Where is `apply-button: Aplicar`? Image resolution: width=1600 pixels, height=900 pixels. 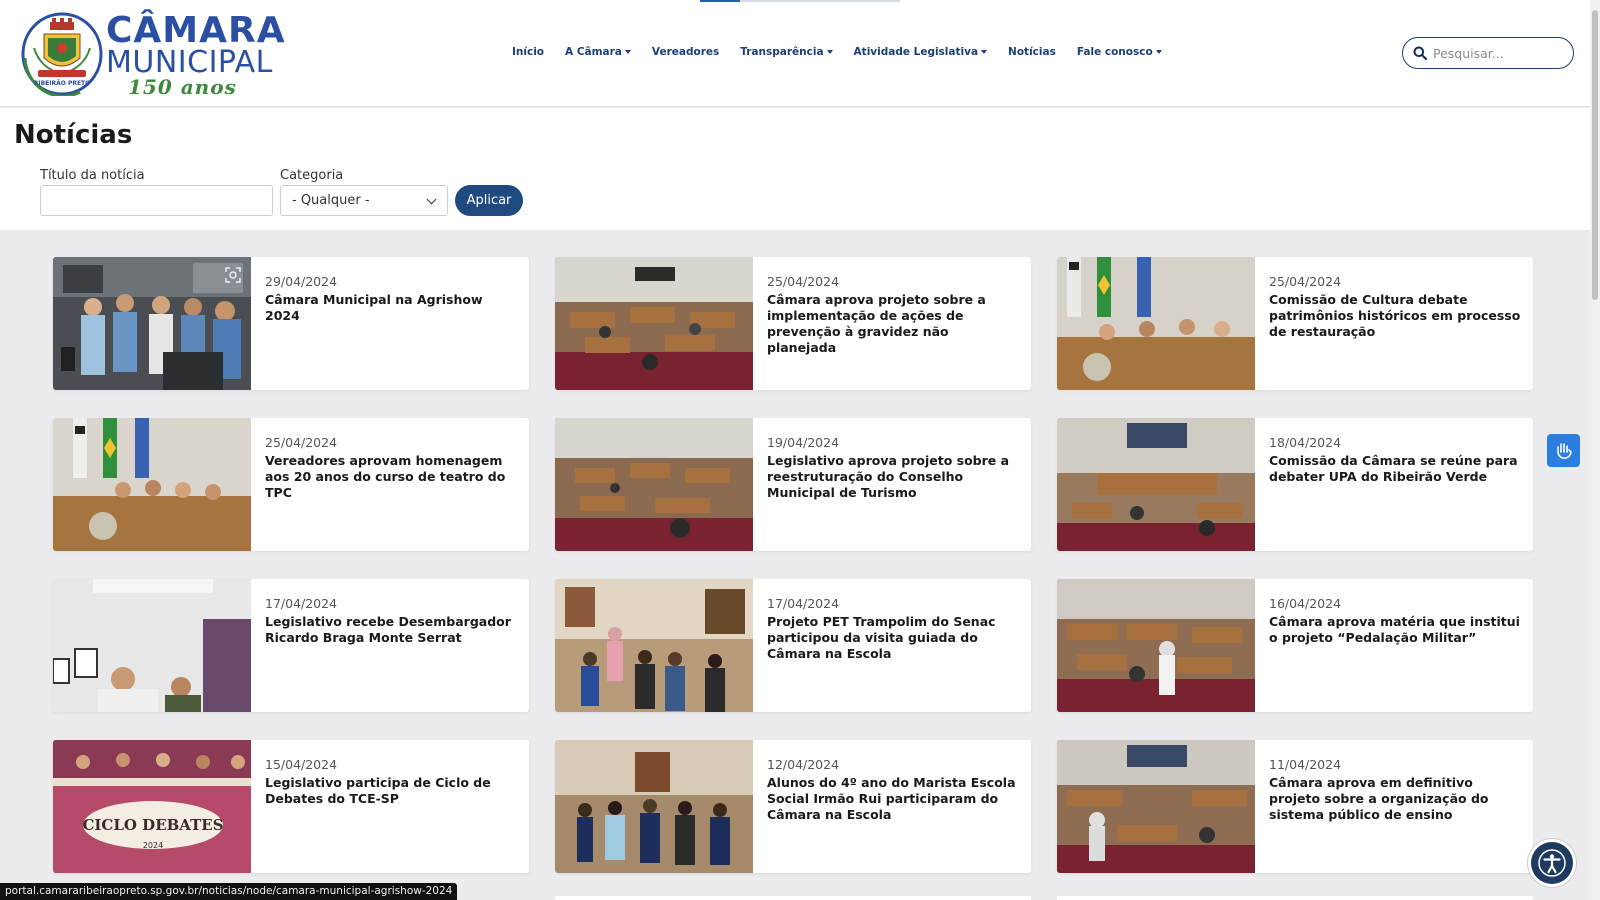 apply-button: Aplicar is located at coordinates (489, 200).